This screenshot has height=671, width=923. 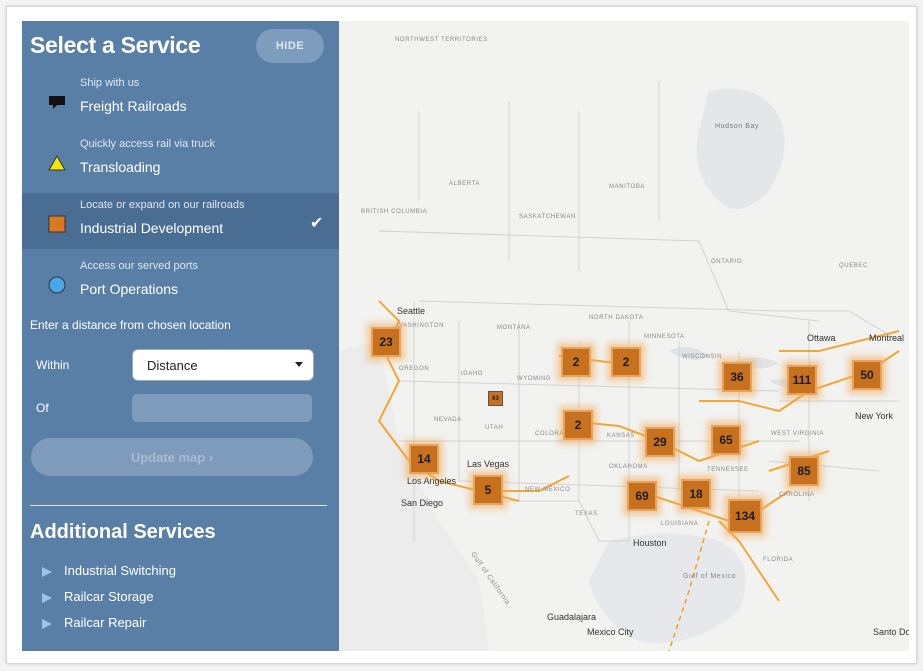 What do you see at coordinates (180, 282) in the screenshot?
I see `service-port-operations: Access our served ports Port Operations` at bounding box center [180, 282].